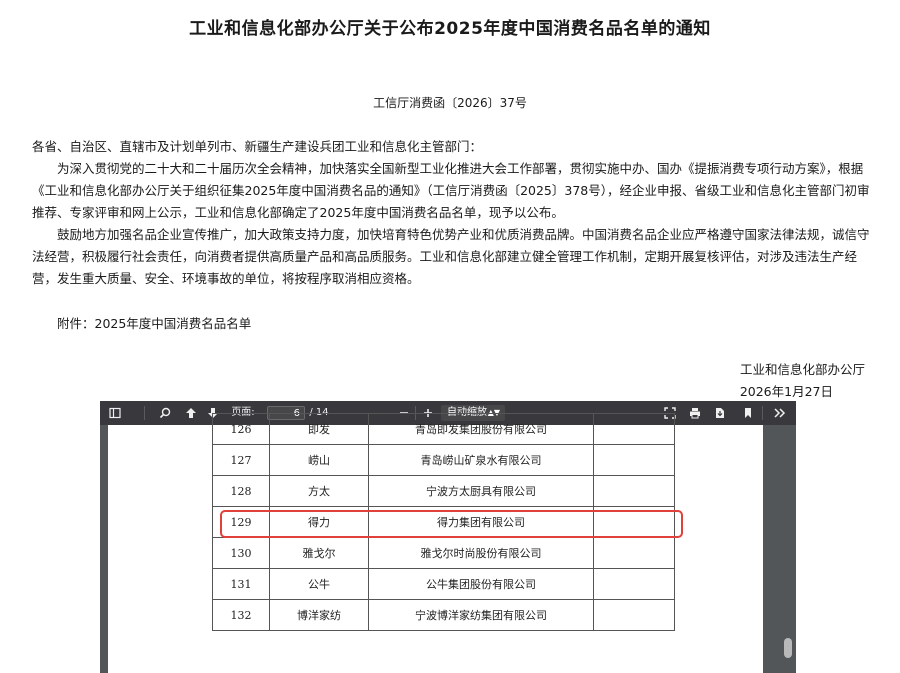 This screenshot has width=900, height=673. Describe the element at coordinates (319, 429) in the screenshot. I see `brand-name: 即发` at that location.